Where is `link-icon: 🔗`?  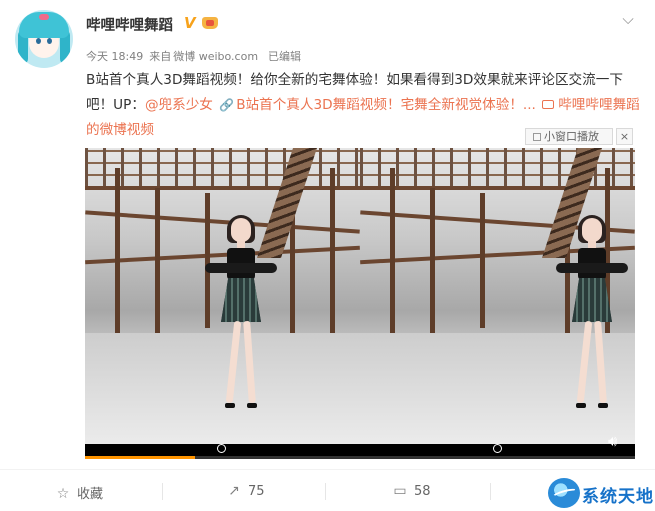
link-icon: 🔗 is located at coordinates (227, 105).